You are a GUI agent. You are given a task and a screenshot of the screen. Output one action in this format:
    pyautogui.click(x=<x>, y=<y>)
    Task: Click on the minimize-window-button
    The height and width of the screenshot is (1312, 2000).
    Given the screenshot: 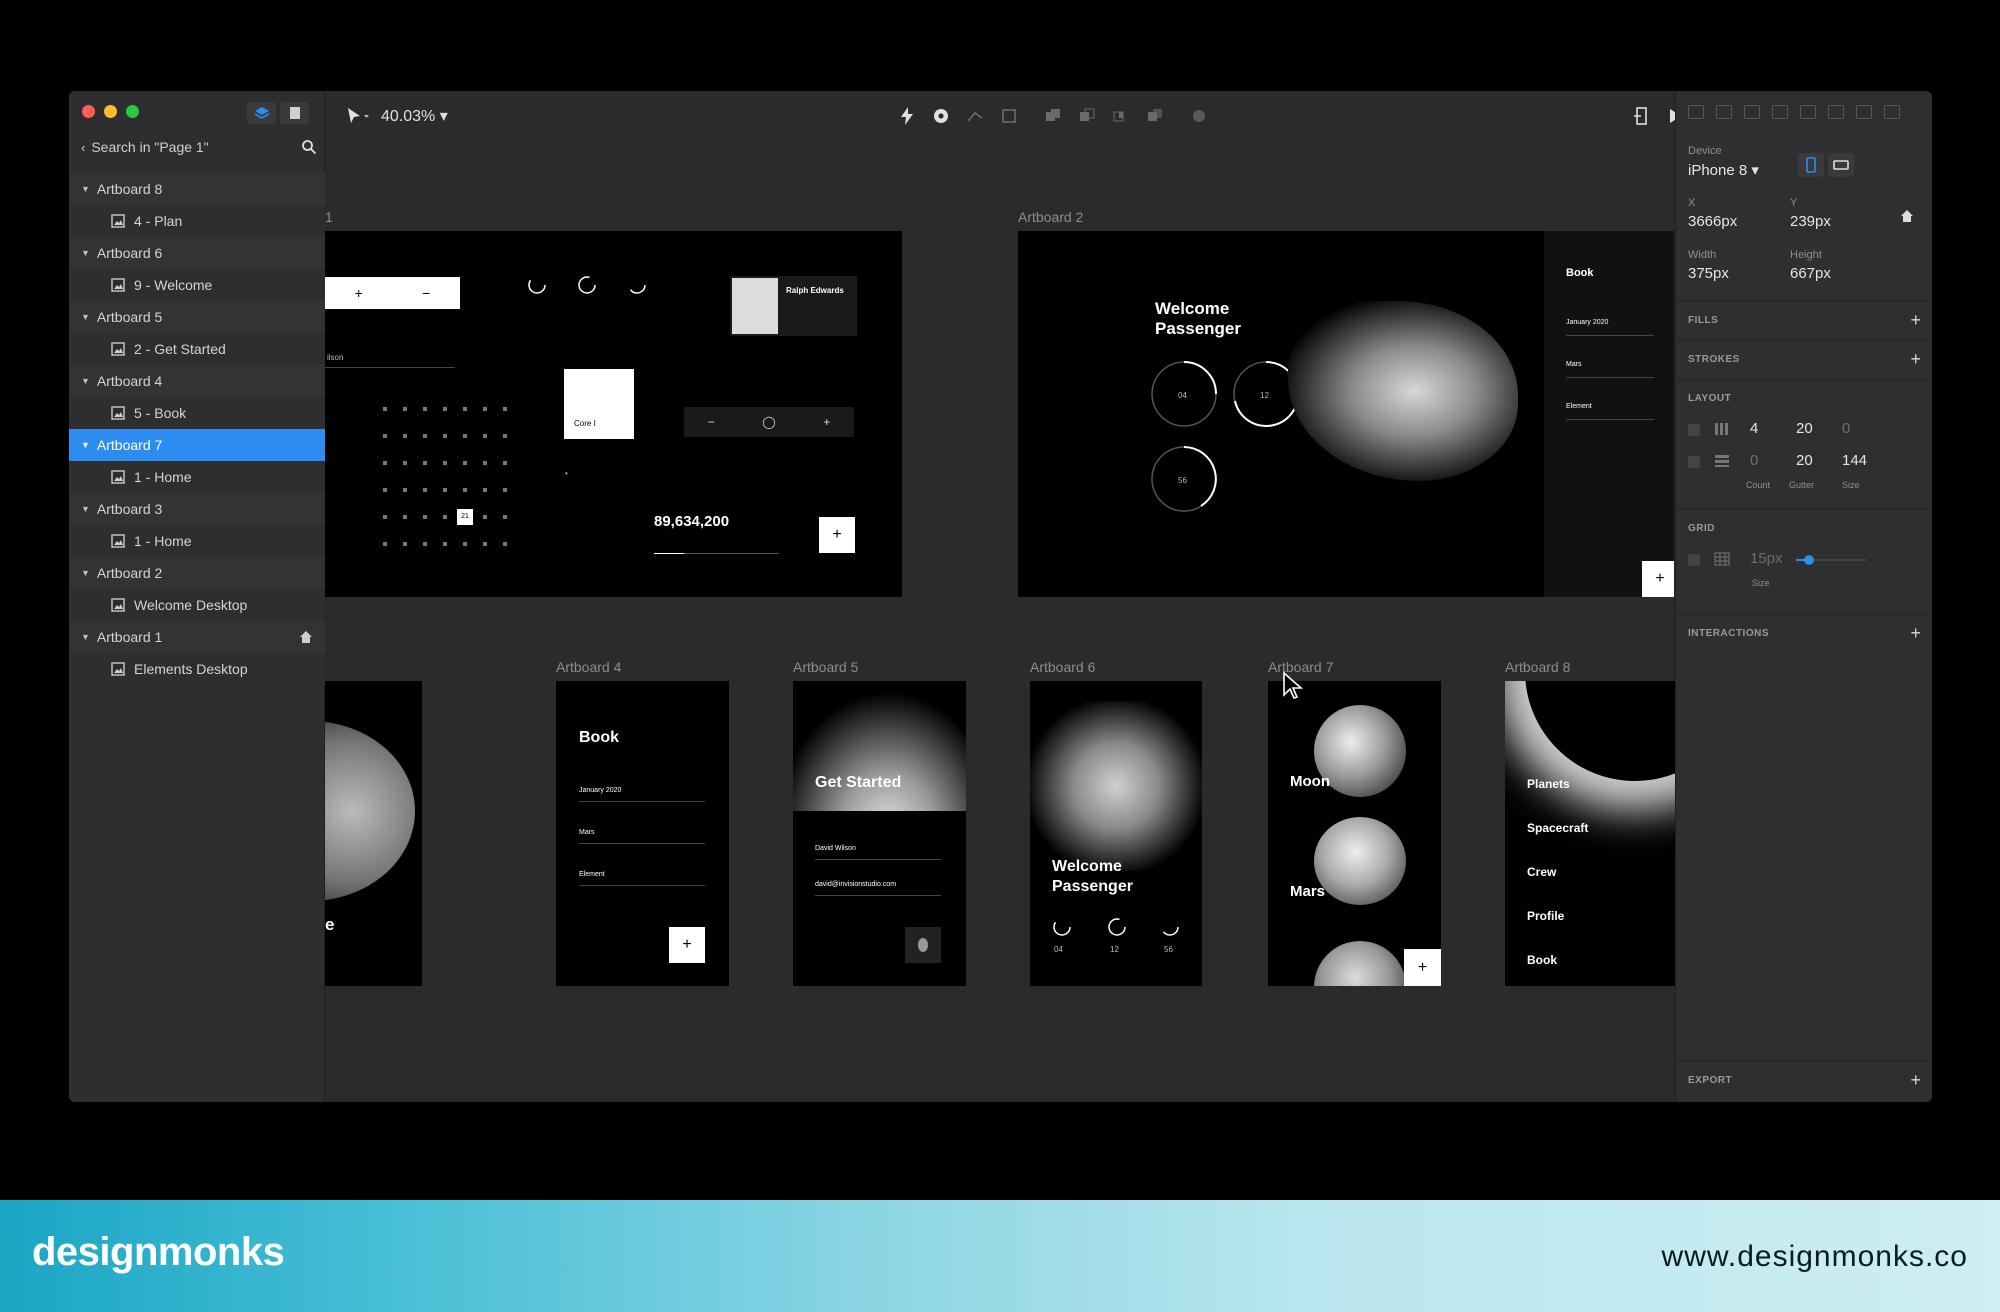 What is the action you would take?
    pyautogui.click(x=110, y=111)
    